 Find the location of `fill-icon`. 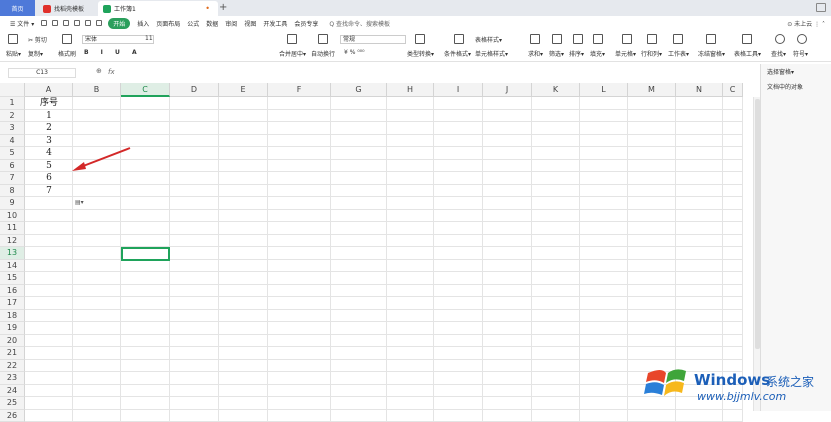

fill-icon is located at coordinates (598, 39).